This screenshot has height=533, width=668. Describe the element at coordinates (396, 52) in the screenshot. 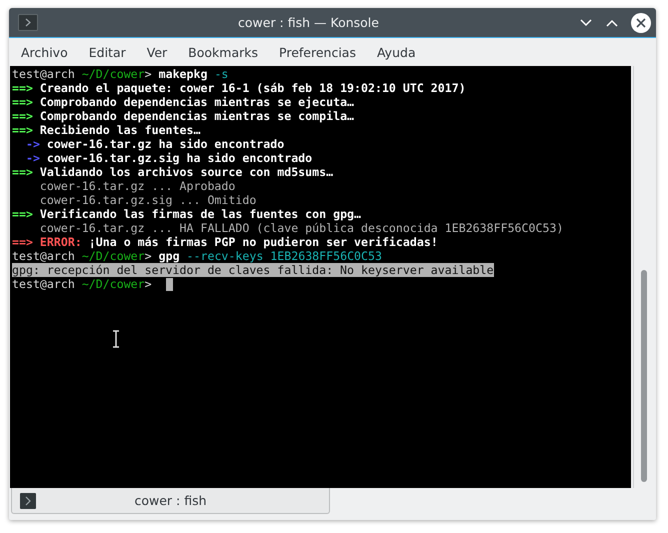

I see `menu-item: Ayuda` at that location.